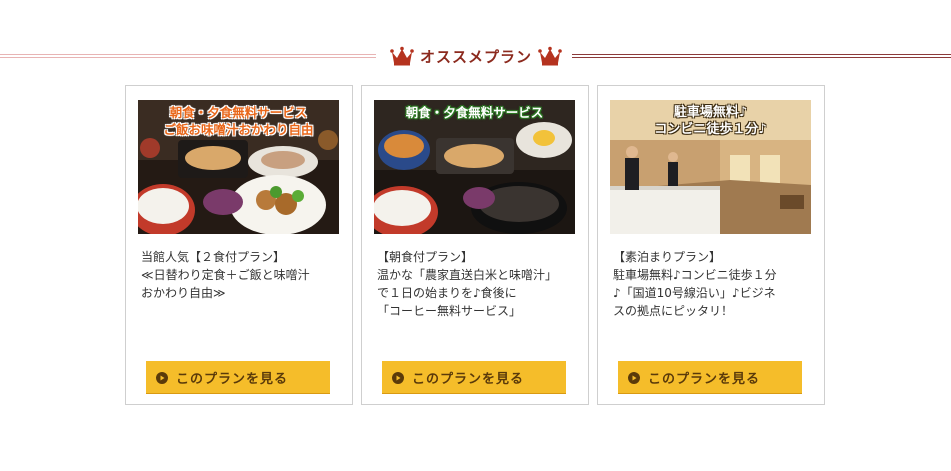 This screenshot has width=951, height=471. Describe the element at coordinates (474, 167) in the screenshot. I see `plan-photo: 朝食・夕食無料サービス` at that location.